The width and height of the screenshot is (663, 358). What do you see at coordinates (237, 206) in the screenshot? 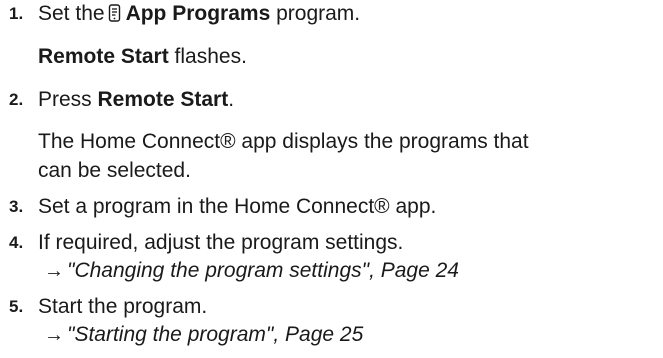
I see `step-text: Set a program in the Home Connect® app.` at bounding box center [237, 206].